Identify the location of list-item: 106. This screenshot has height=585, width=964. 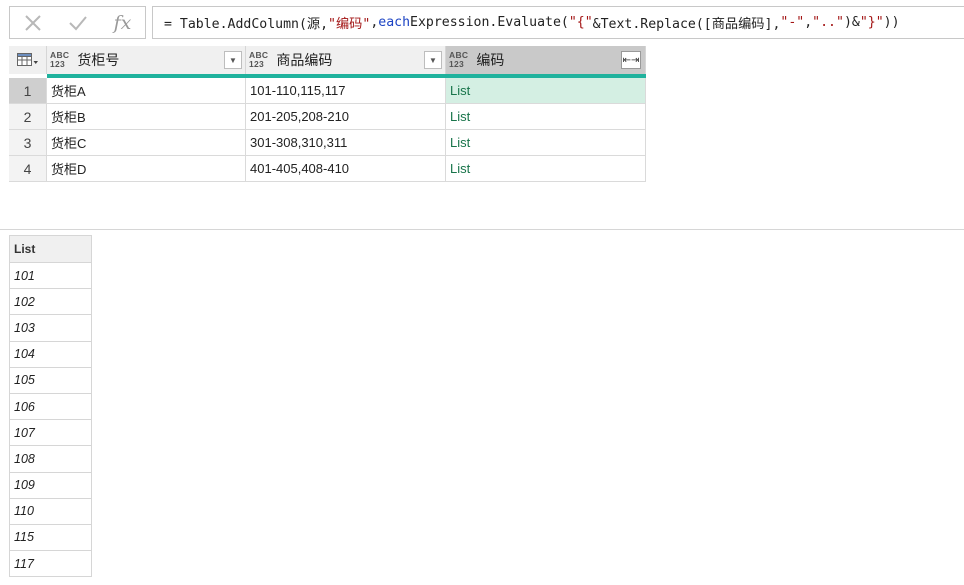
(50, 407).